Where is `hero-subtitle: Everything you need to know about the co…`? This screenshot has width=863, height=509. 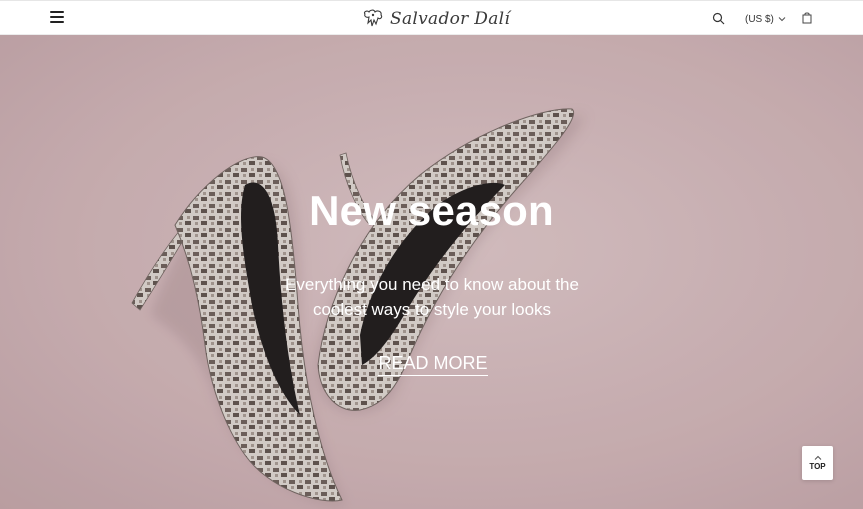 hero-subtitle: Everything you need to know about the co… is located at coordinates (432, 297).